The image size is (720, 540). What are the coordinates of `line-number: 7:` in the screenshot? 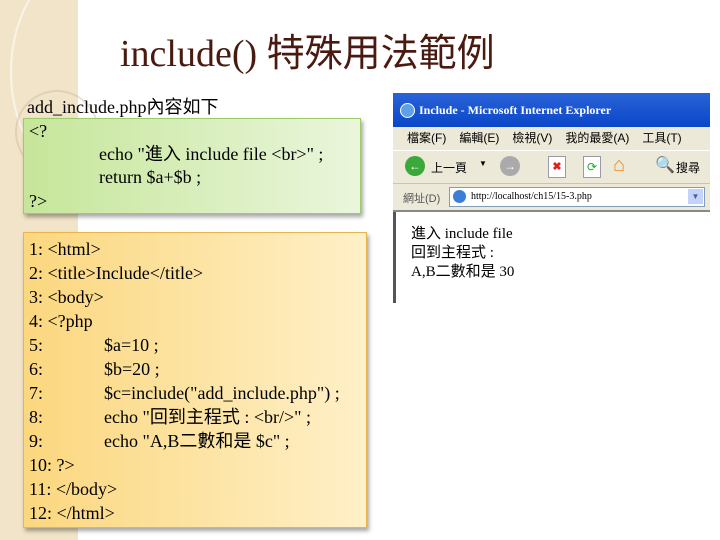 It's located at (38, 393).